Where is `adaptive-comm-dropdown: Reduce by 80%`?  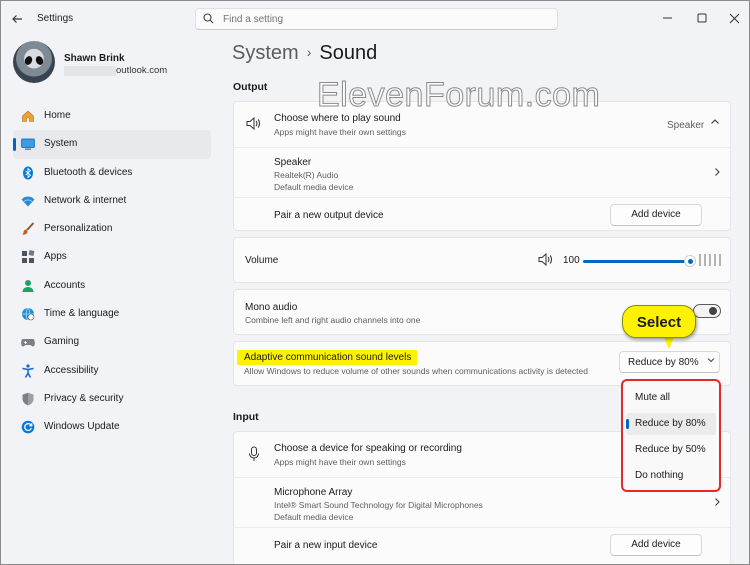
adaptive-comm-dropdown: Reduce by 80% is located at coordinates (669, 362).